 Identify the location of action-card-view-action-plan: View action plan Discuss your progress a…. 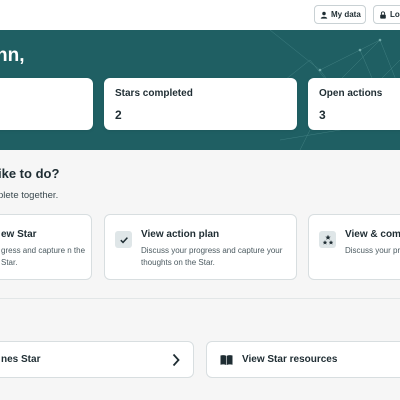
(200, 247).